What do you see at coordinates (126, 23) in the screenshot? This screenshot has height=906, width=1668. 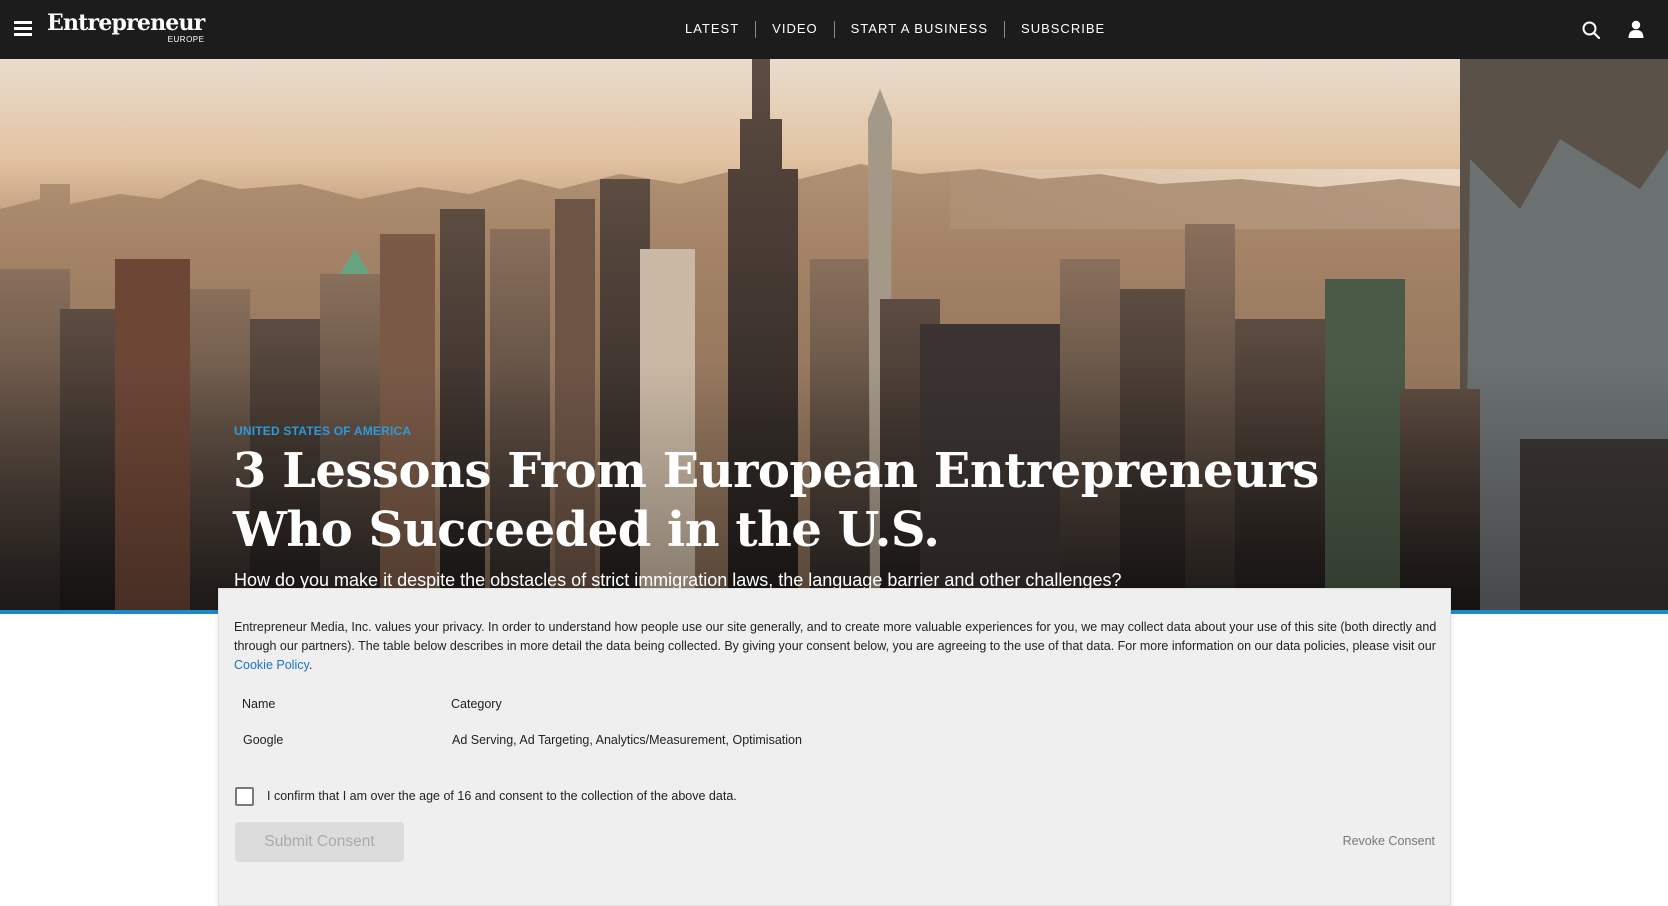 I see `logo-wordmark: Entrepreneur` at bounding box center [126, 23].